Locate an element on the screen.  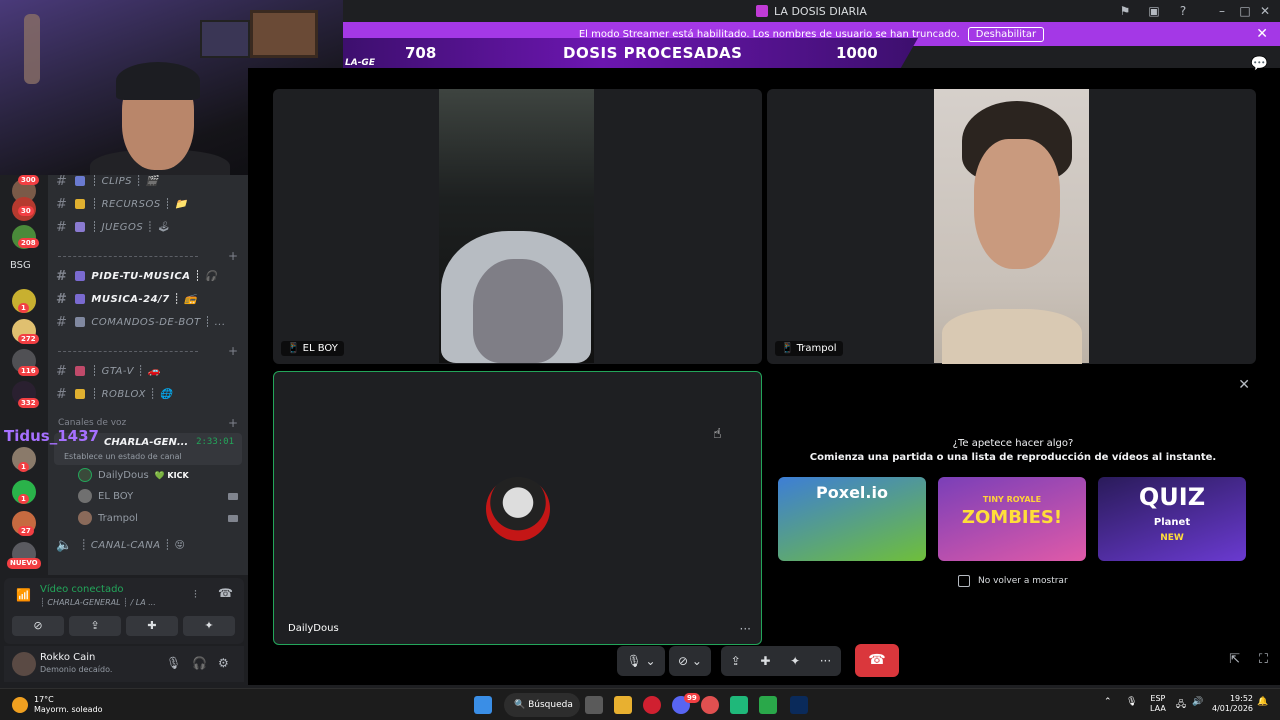
mic-icon: 🎙 is located at coordinates (173, 663).